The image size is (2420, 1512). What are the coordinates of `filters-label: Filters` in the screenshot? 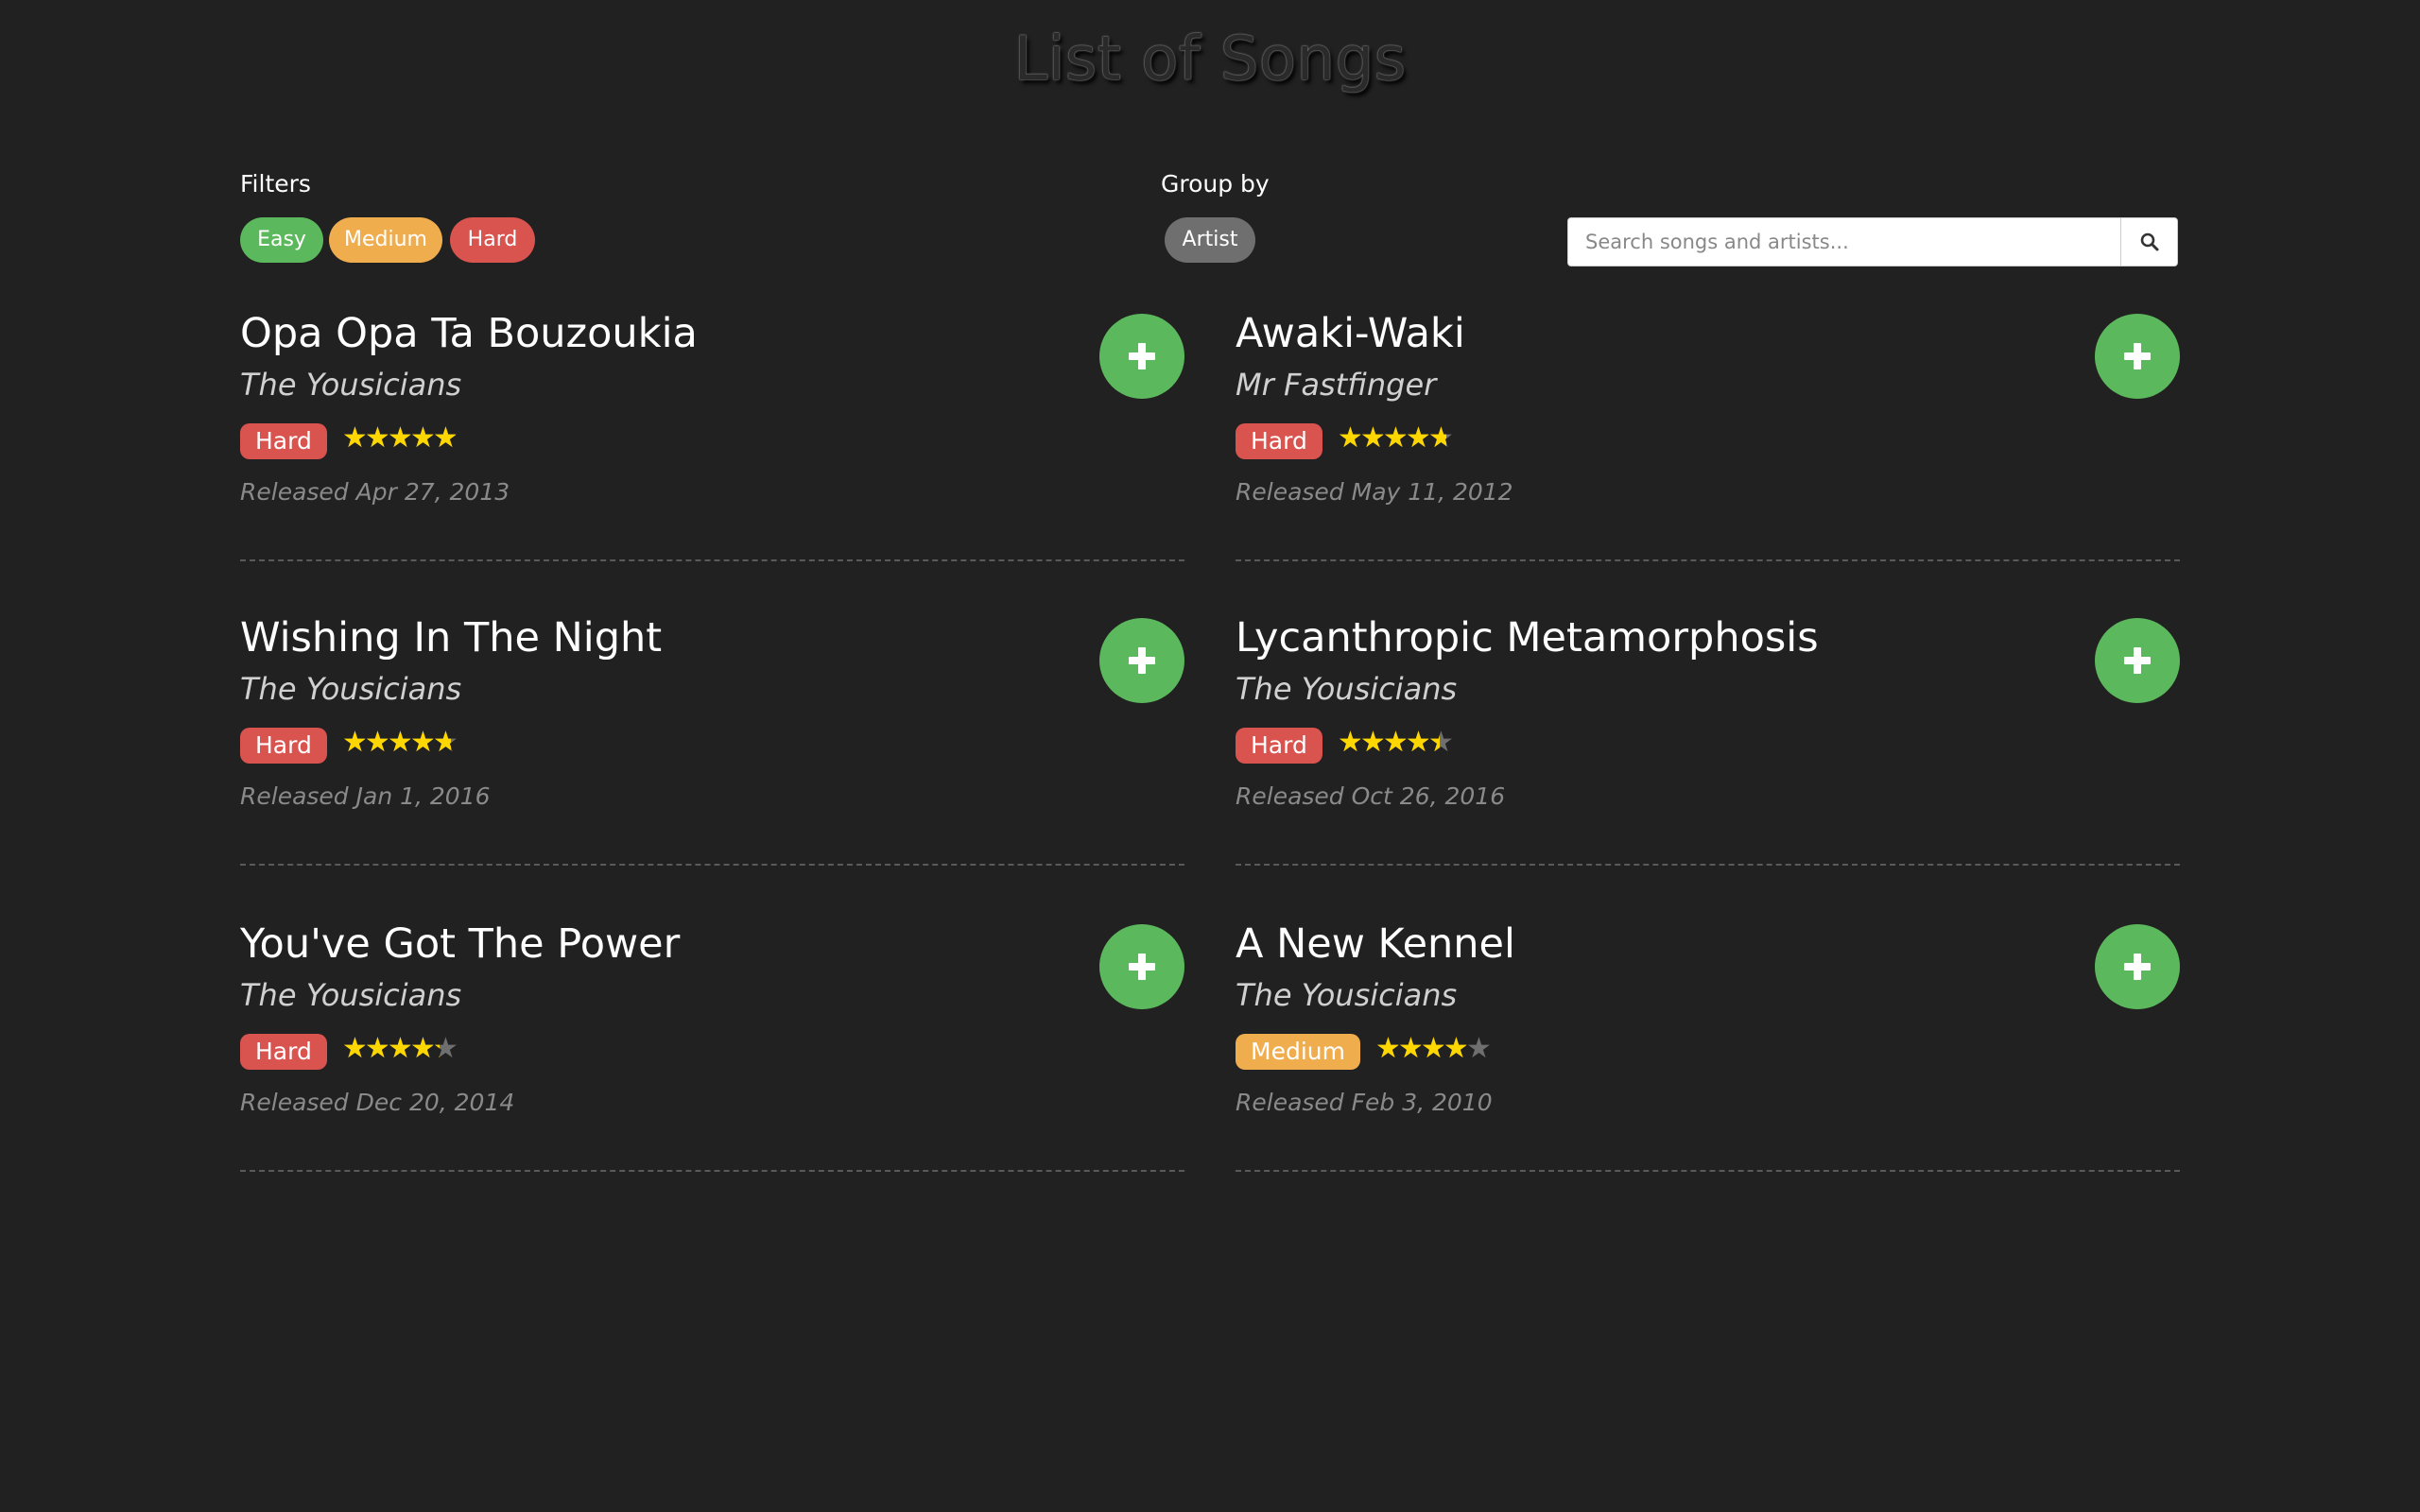 It's located at (275, 184).